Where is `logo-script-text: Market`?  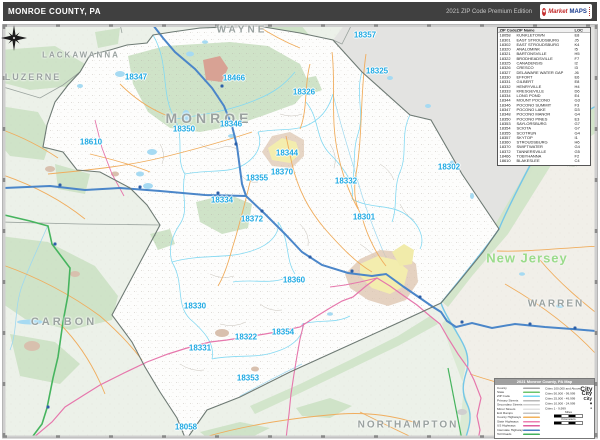
logo-script-text: Market is located at coordinates (558, 11).